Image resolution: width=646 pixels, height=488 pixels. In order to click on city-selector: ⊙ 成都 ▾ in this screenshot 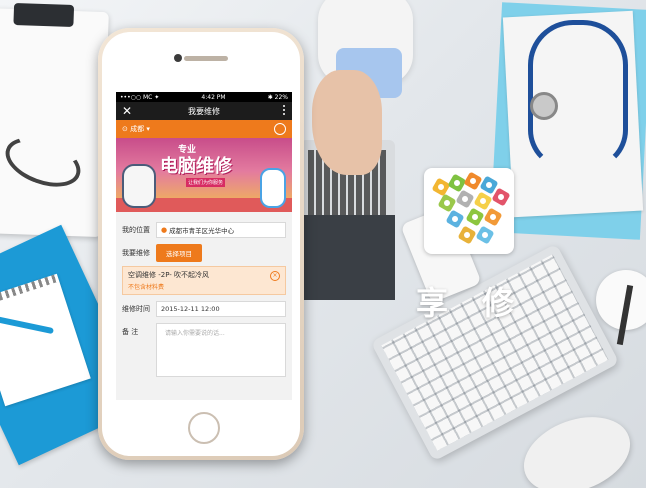, I will do `click(136, 129)`.